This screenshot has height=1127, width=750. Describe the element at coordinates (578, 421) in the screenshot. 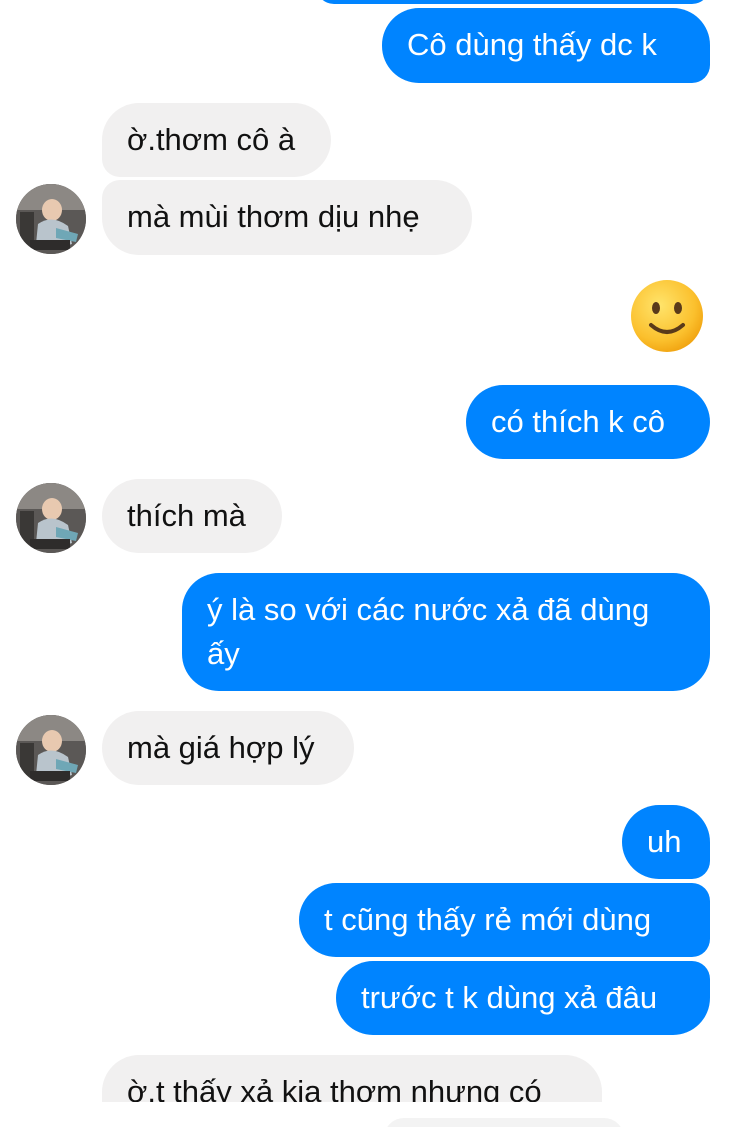

I see `message-text: có thích k cô` at that location.